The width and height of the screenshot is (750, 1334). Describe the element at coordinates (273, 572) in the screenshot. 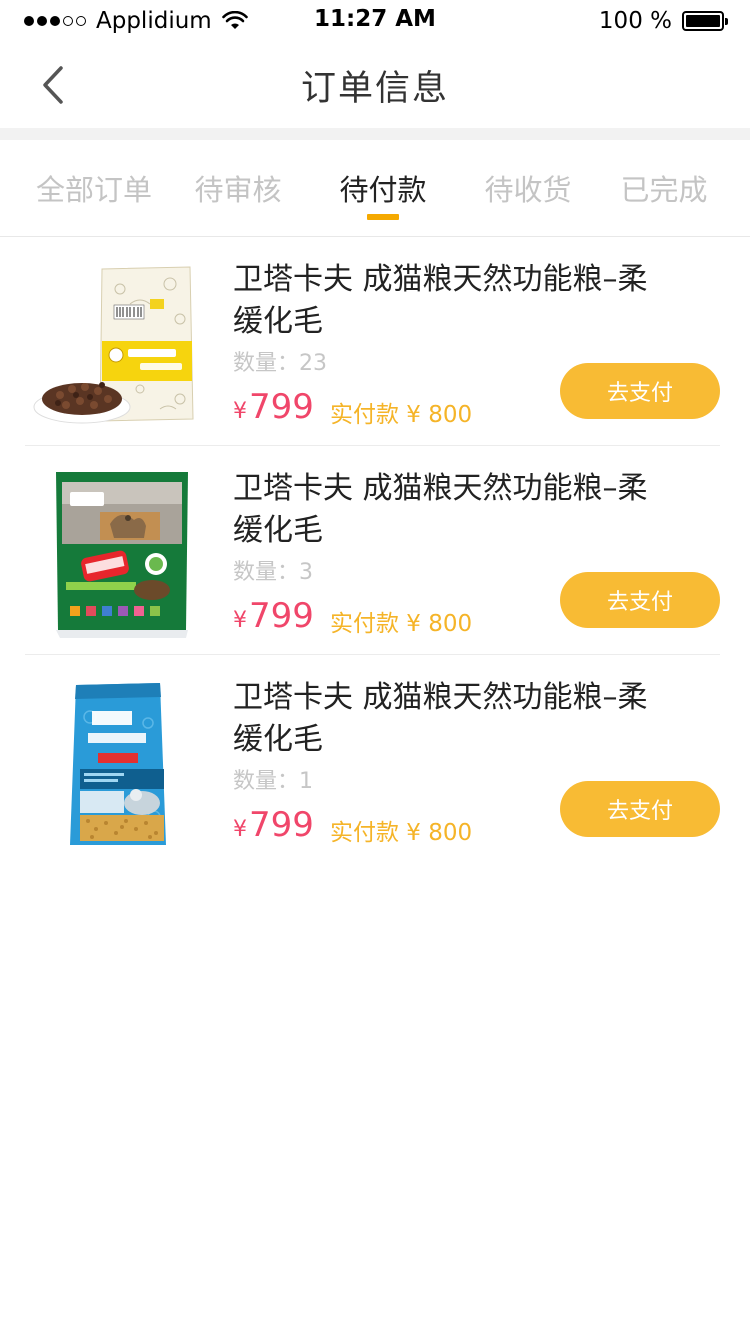

I see `product-quantity: 数量：3` at that location.